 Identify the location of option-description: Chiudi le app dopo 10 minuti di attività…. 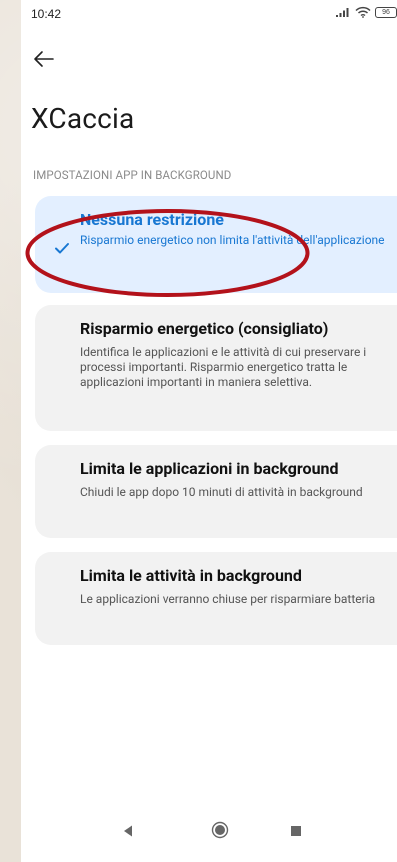
(221, 492).